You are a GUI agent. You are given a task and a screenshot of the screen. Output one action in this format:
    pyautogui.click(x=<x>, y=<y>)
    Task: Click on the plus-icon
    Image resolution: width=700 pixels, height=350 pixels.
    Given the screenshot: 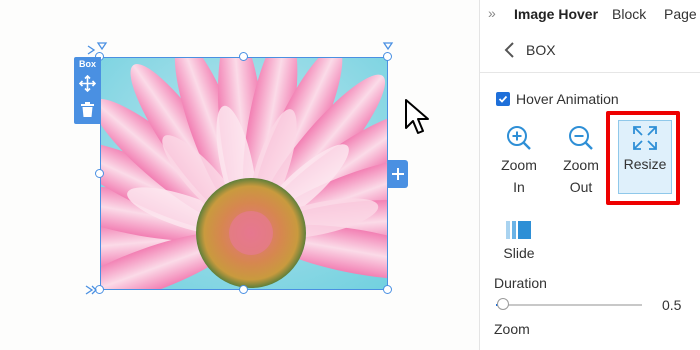 What is the action you would take?
    pyautogui.click(x=398, y=174)
    